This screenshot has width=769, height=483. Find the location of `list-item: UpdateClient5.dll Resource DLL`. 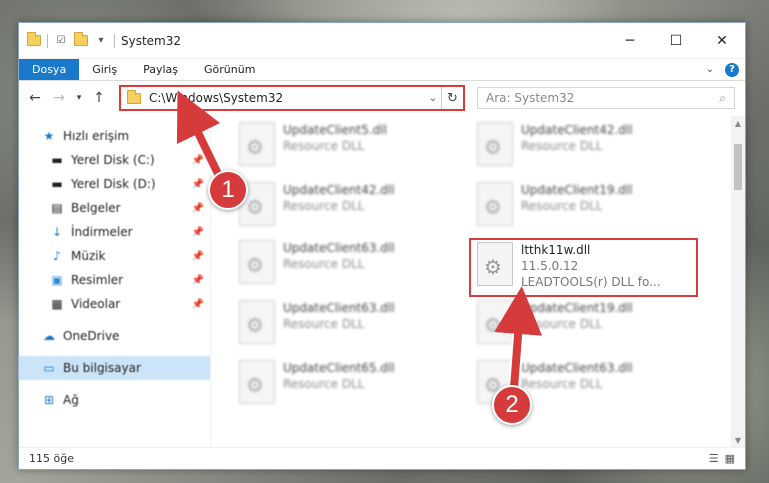

list-item: UpdateClient5.dll Resource DLL is located at coordinates (349, 147).